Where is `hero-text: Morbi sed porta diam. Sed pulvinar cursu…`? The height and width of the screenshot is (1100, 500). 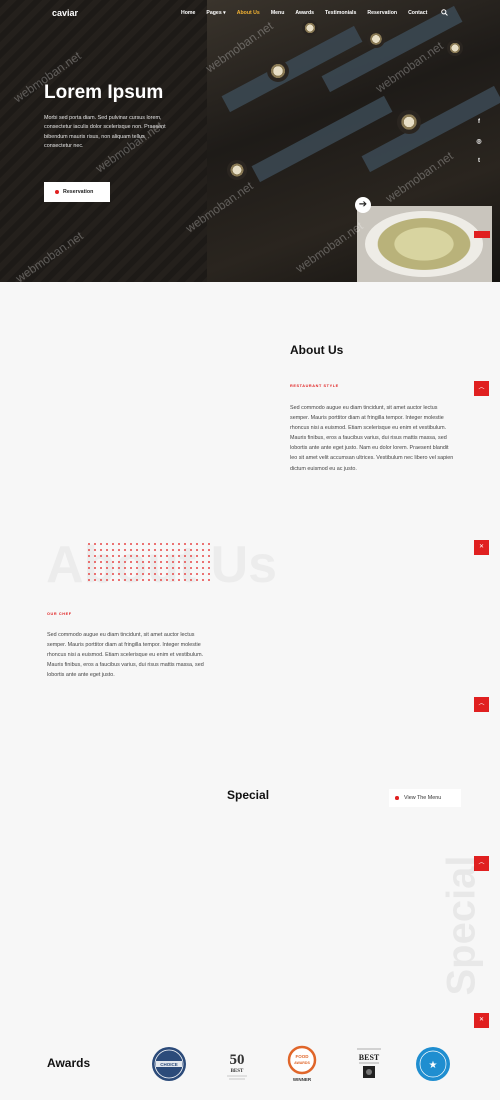
hero-text: Morbi sed porta diam. Sed pulvinar cursu… is located at coordinates (105, 132).